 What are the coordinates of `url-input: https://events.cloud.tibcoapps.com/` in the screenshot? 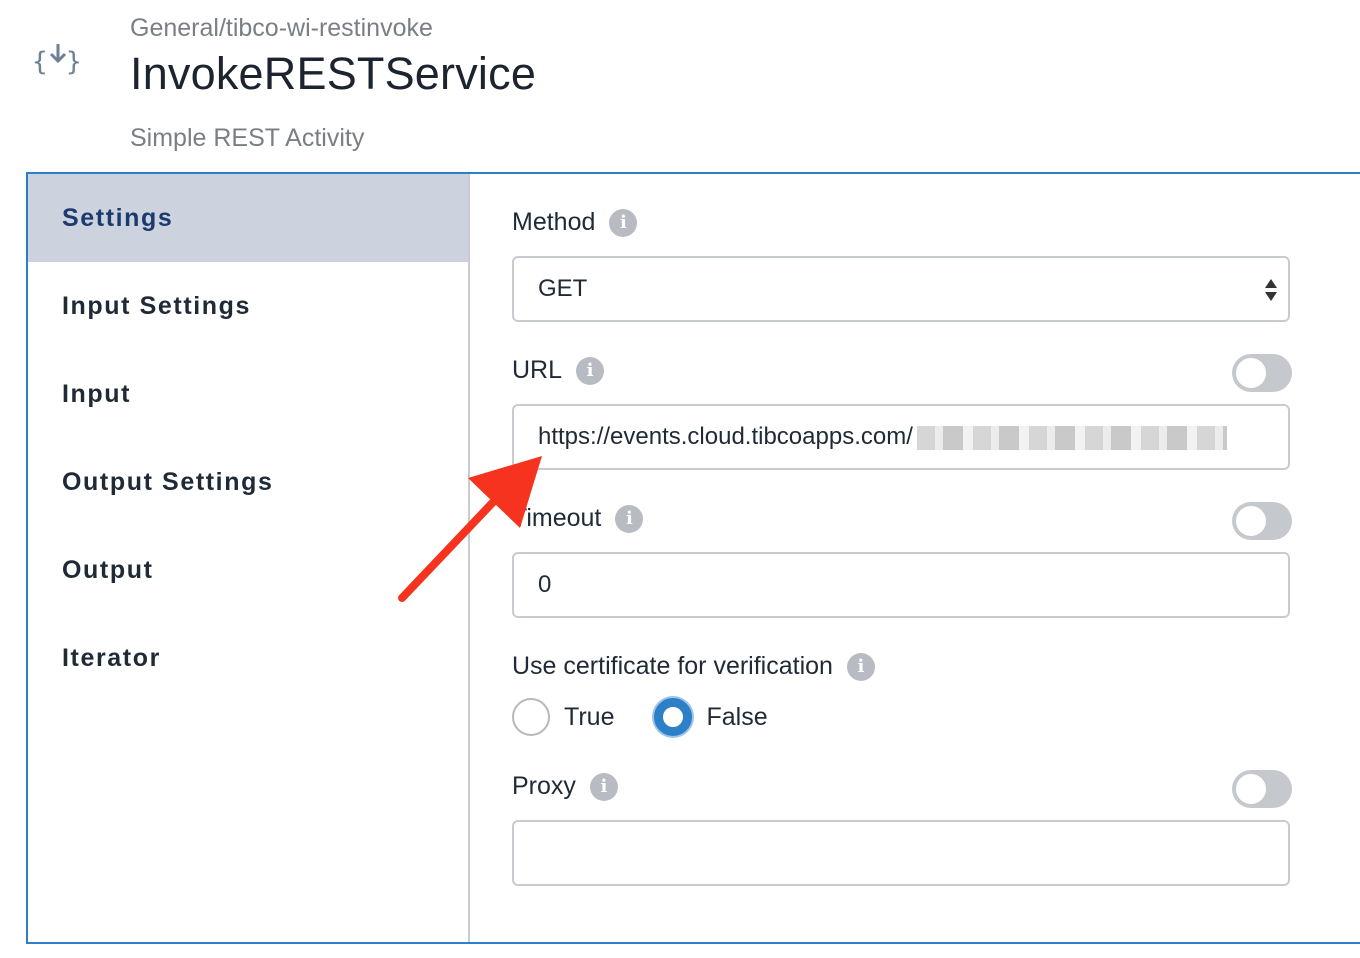 It's located at (901, 437).